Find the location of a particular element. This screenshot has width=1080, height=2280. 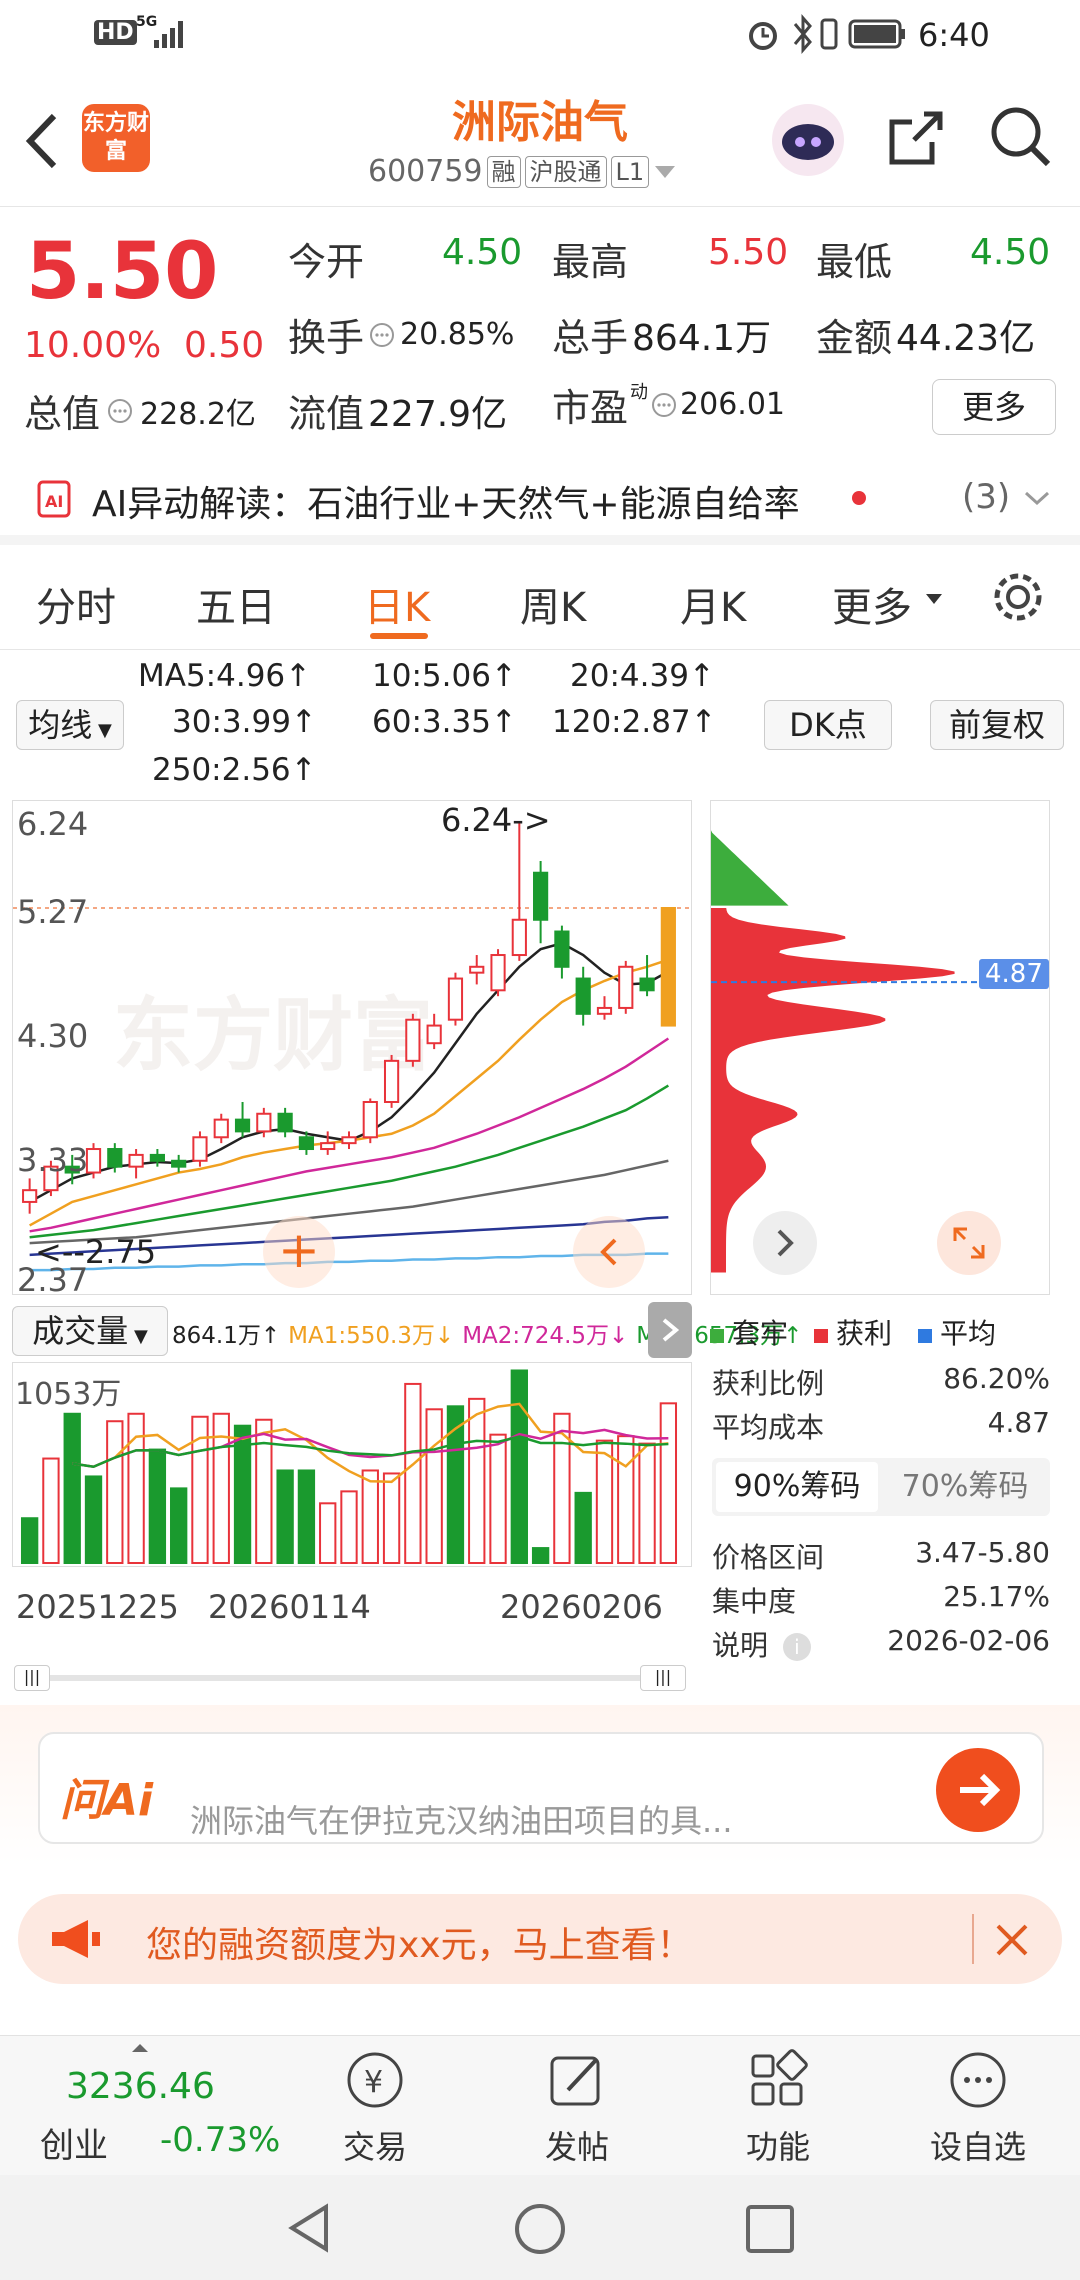

home-circle-icon is located at coordinates (540, 2229).